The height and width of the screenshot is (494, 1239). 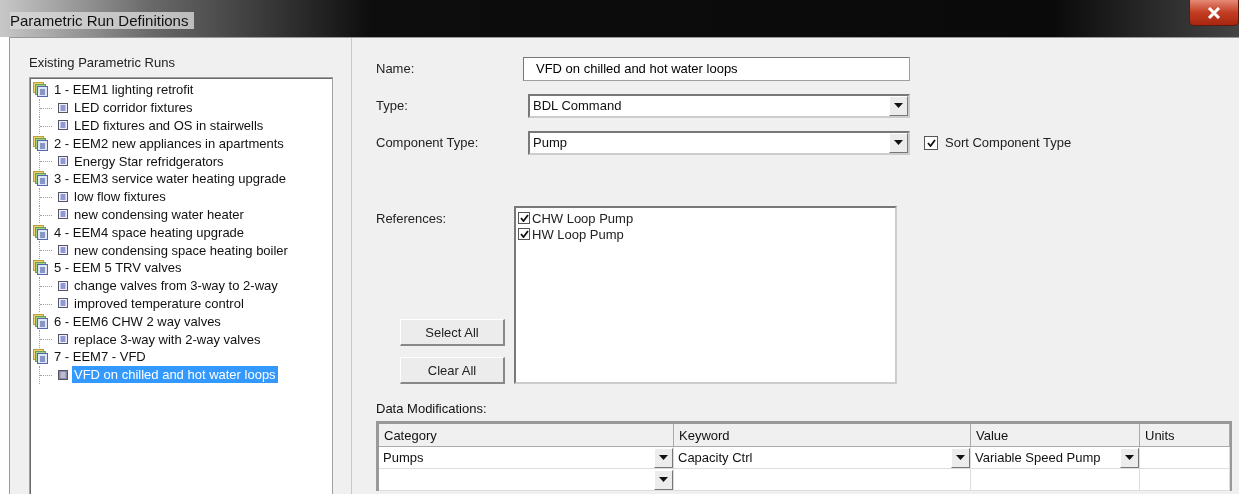 I want to click on tree-item: LED fixtures and OS in stairwells, so click(x=169, y=125).